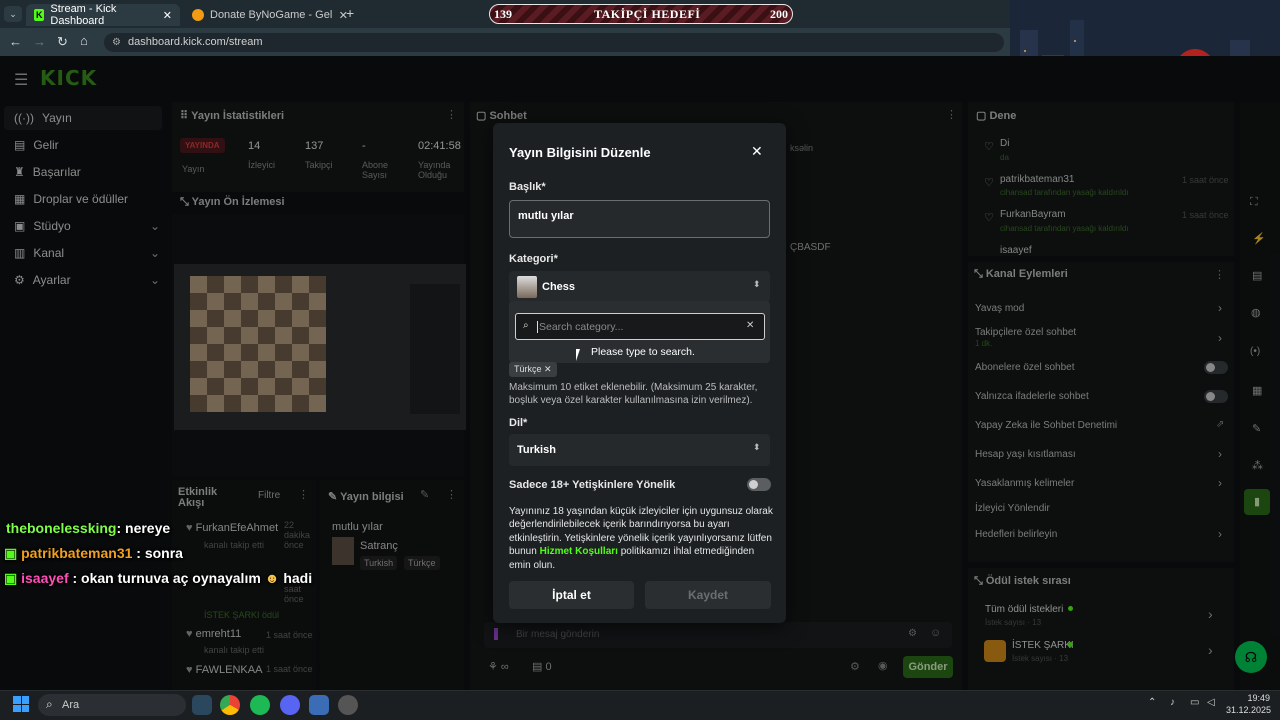  I want to click on overlay-msg: hadi, so click(298, 578).